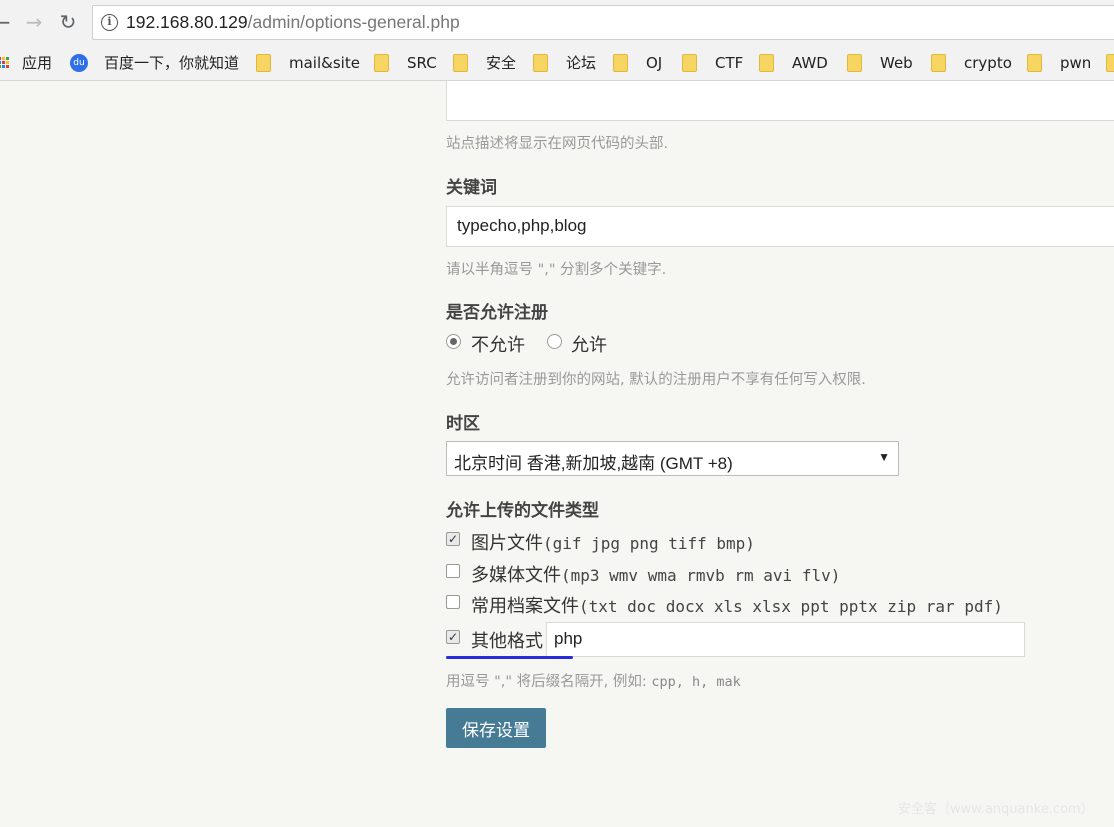 Image resolution: width=1114 pixels, height=827 pixels. I want to click on url-text: 192.168.80.129/admin/options-general.php, so click(293, 22).